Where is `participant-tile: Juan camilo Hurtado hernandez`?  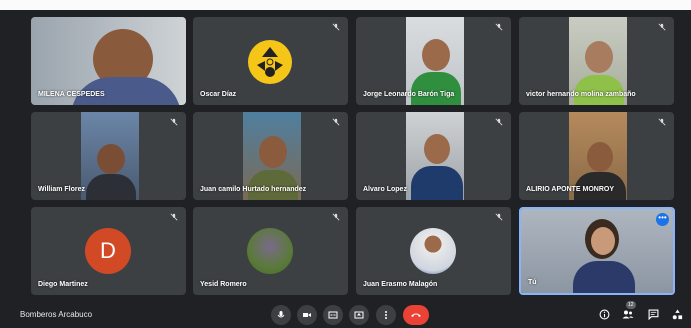 participant-tile: Juan camilo Hurtado hernandez is located at coordinates (270, 156).